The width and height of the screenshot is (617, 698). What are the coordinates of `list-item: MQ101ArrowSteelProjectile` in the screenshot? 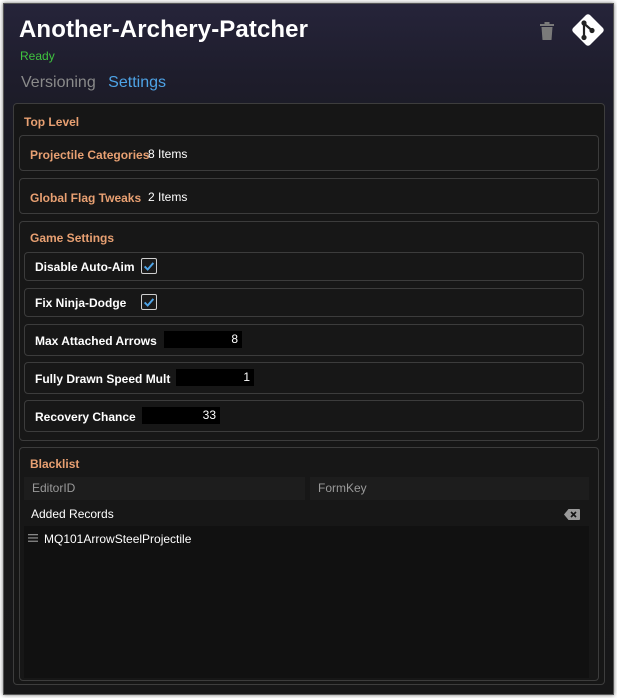 It's located at (306, 538).